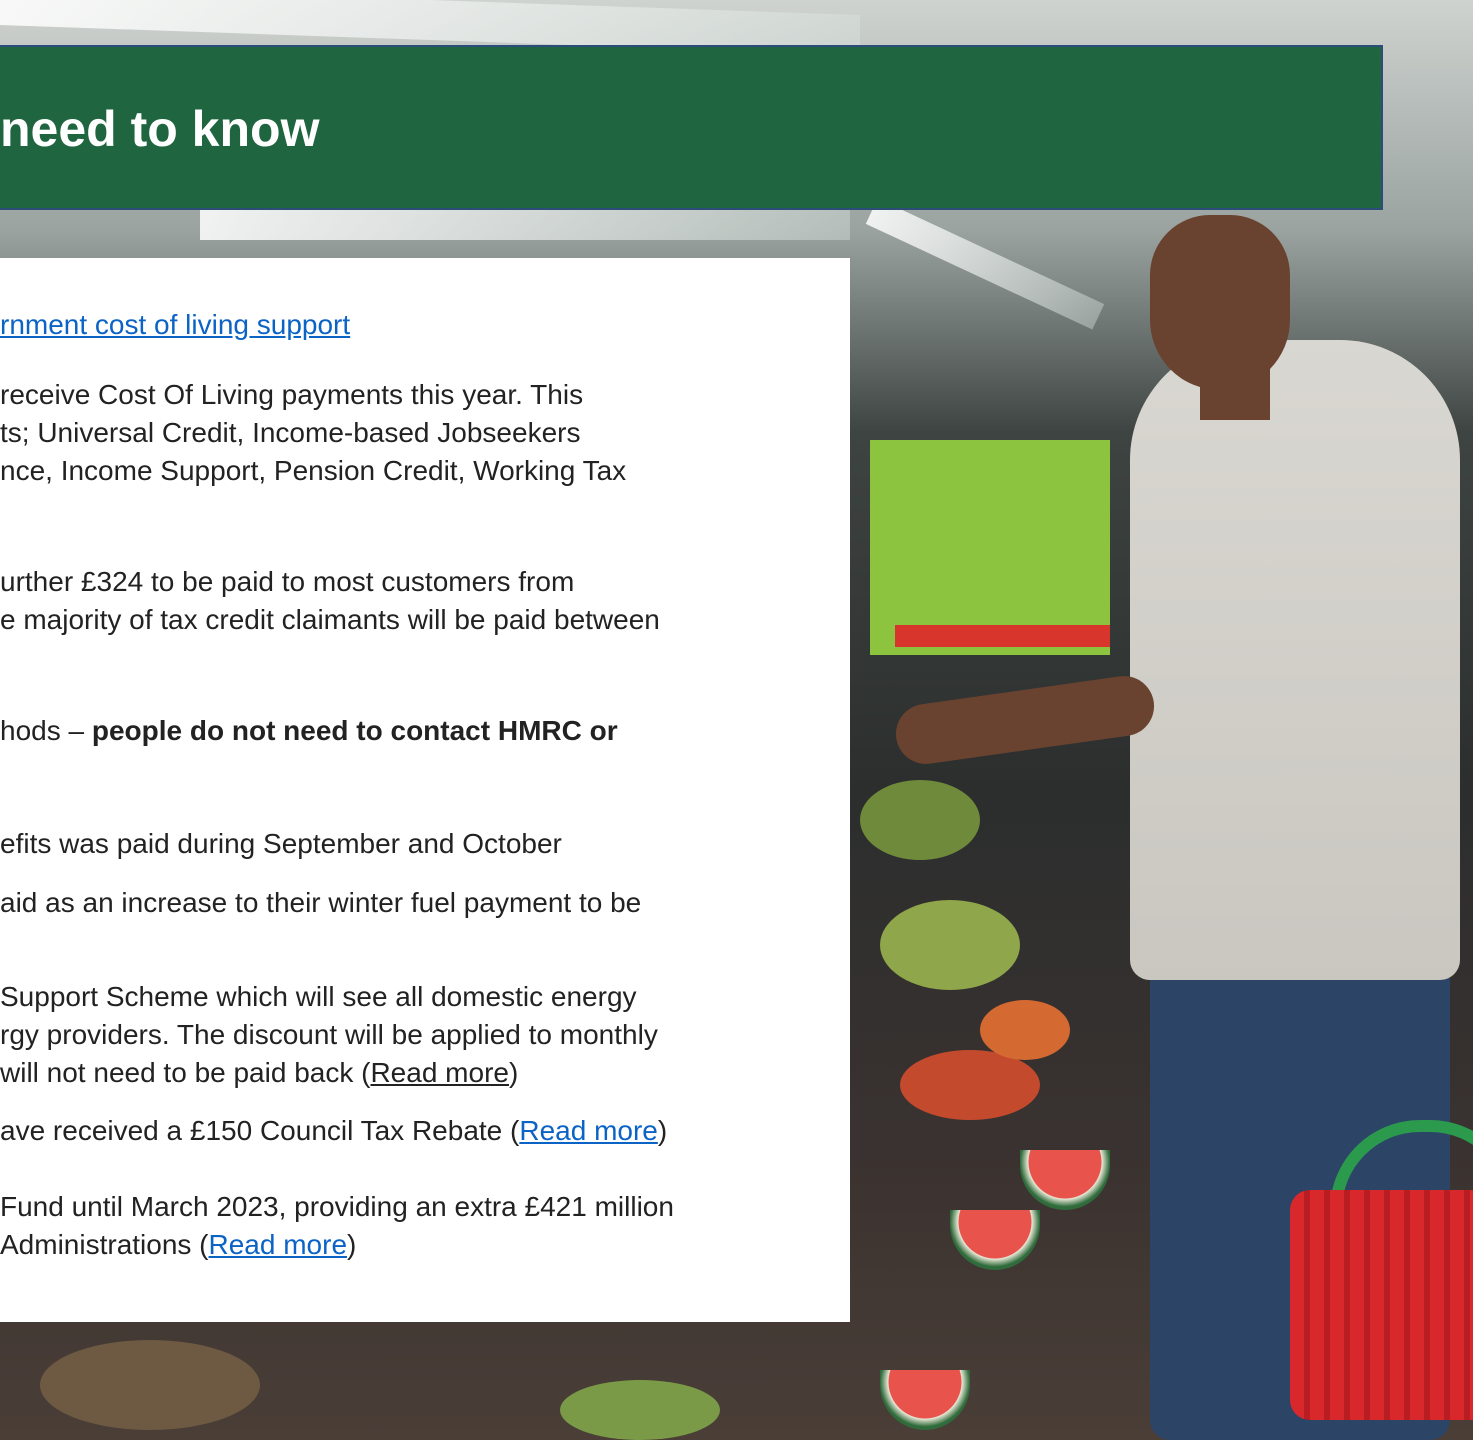  Describe the element at coordinates (354, 730) in the screenshot. I see `para3-bold: people do not need to contact HMRC or` at that location.